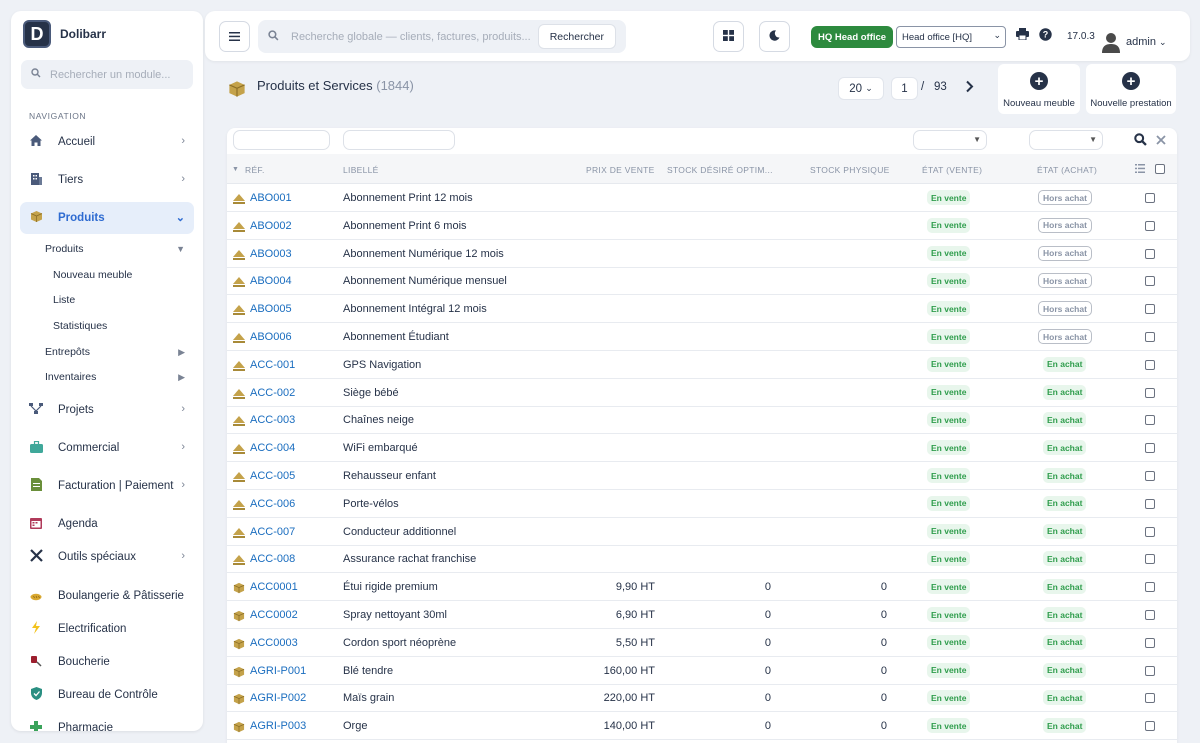  What do you see at coordinates (271, 254) in the screenshot?
I see `product-ref-link: ABO003` at bounding box center [271, 254].